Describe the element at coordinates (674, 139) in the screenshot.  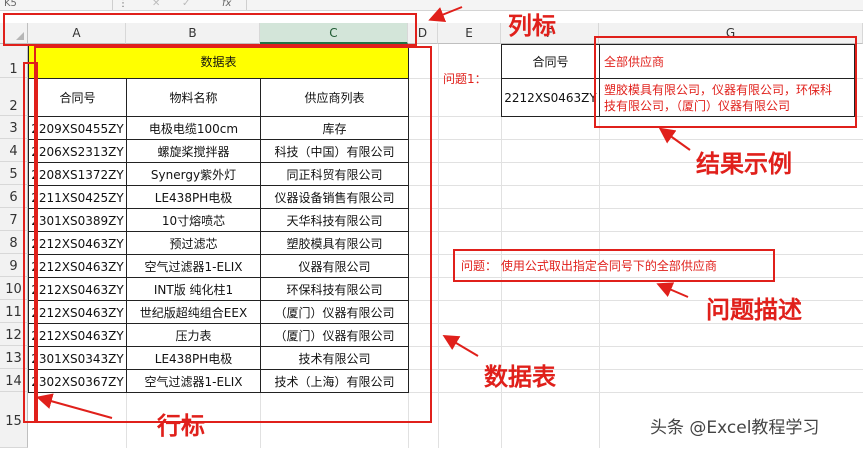
I see `arrow-result` at that location.